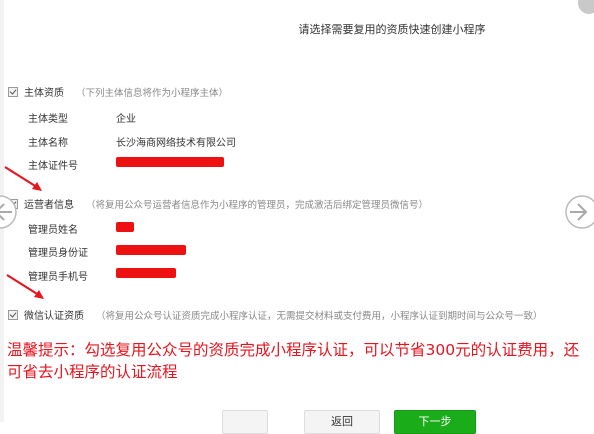 This screenshot has height=434, width=594. Describe the element at coordinates (53, 230) in the screenshot. I see `admin-name-label: 管理员姓名` at that location.